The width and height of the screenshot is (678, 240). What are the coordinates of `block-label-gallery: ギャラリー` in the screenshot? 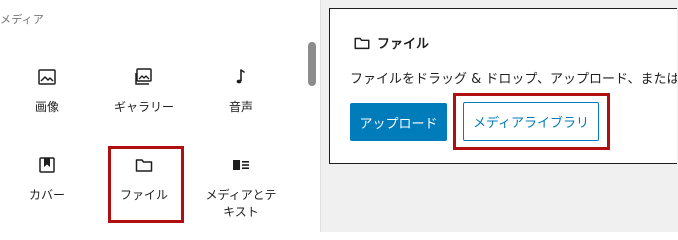 It's located at (143, 107).